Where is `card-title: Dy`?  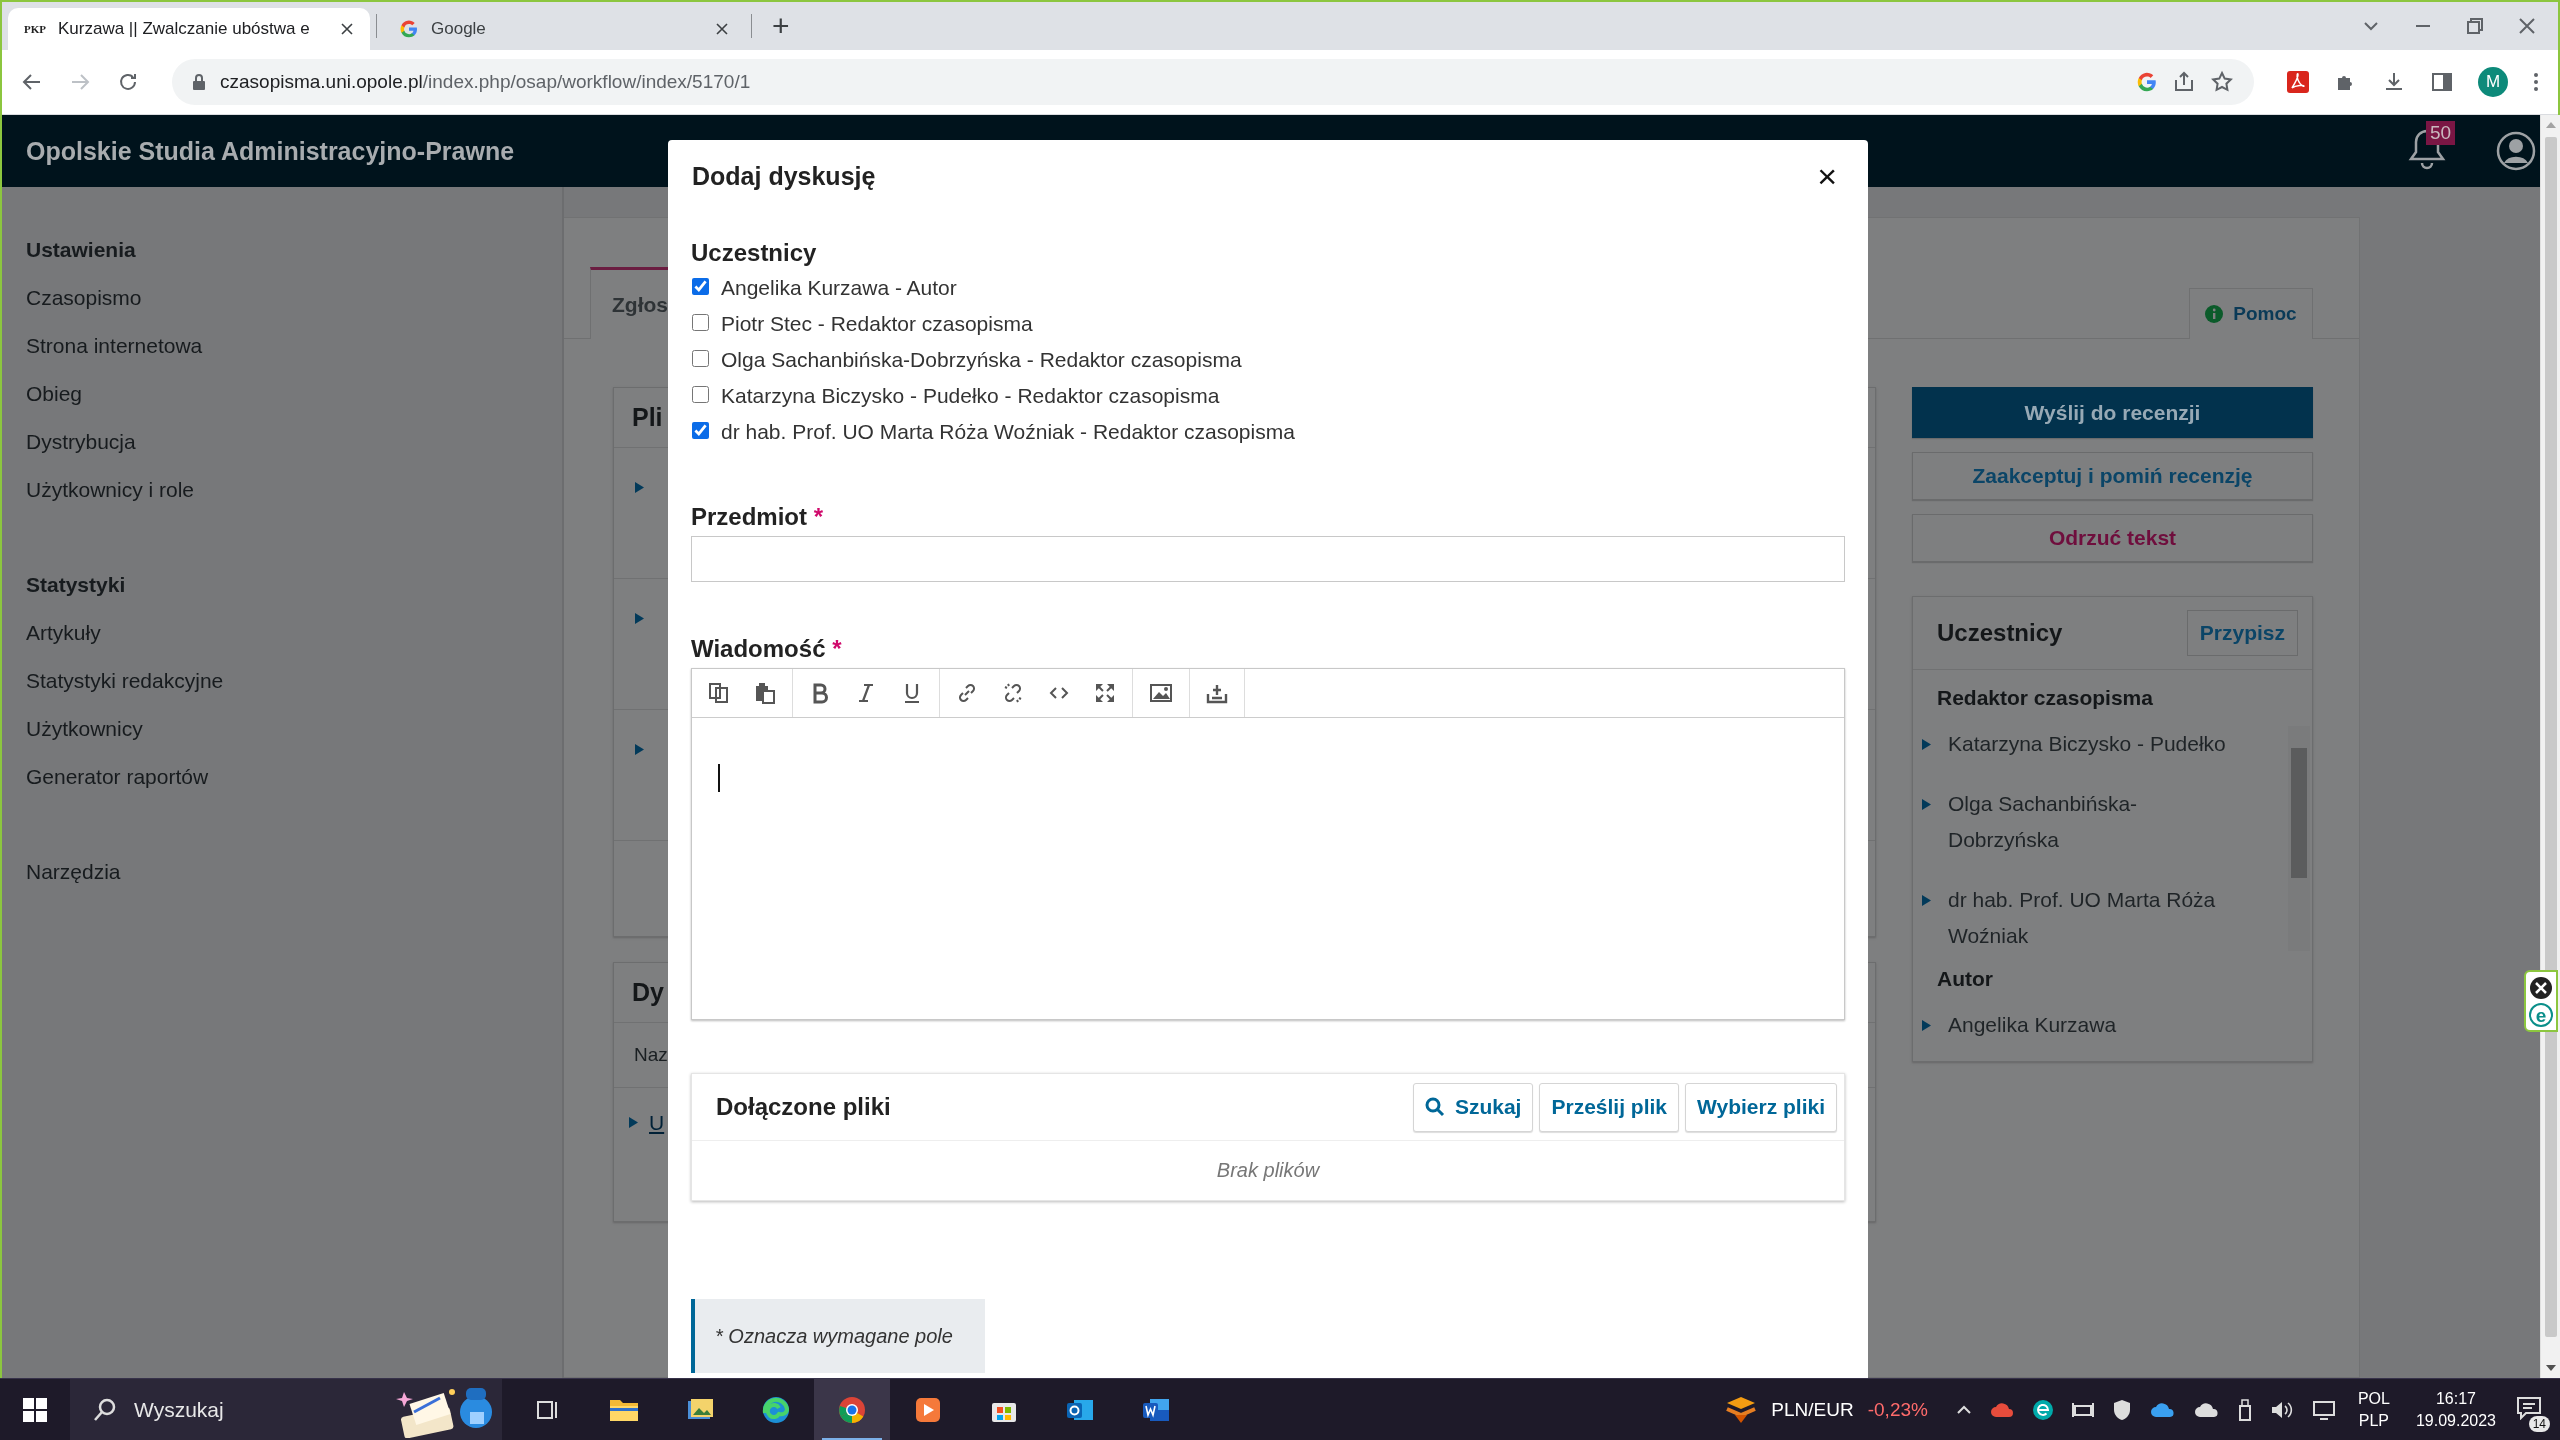
card-title: Dy is located at coordinates (648, 992).